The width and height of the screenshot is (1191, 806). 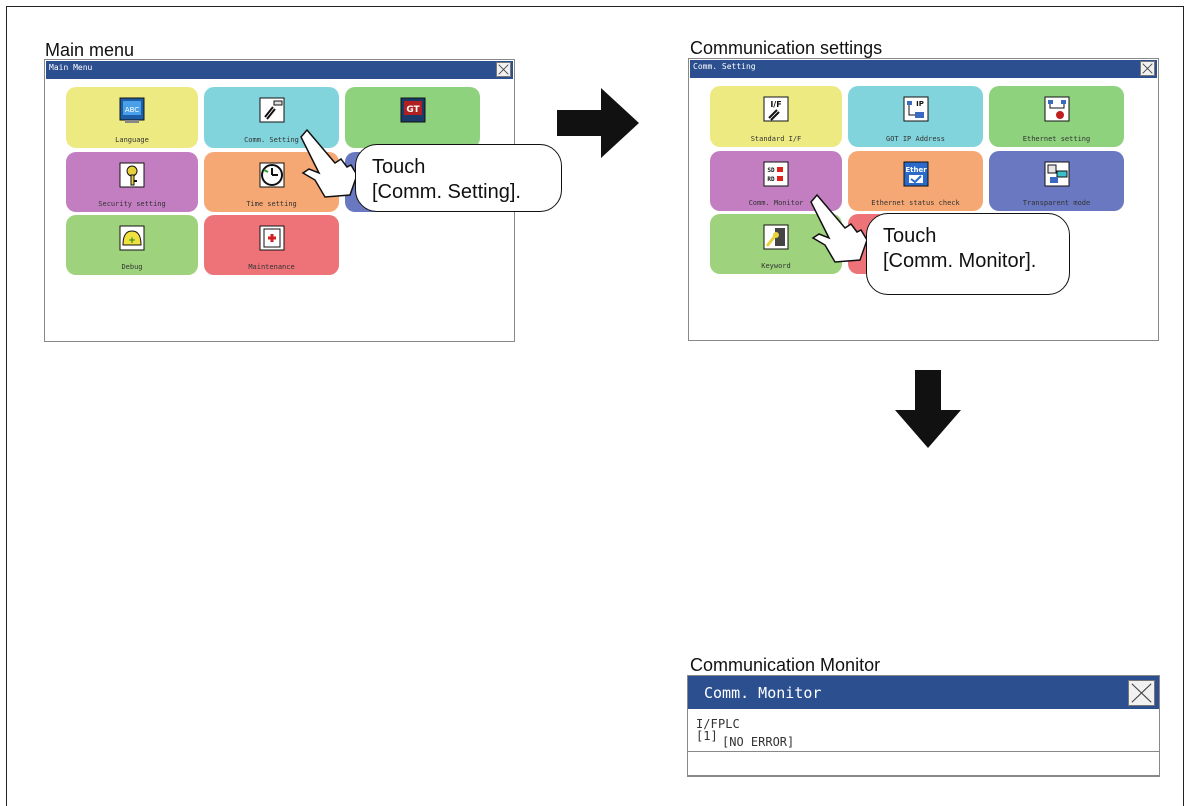 What do you see at coordinates (776, 174) in the screenshot?
I see `sd-rd-icon: SD RD` at bounding box center [776, 174].